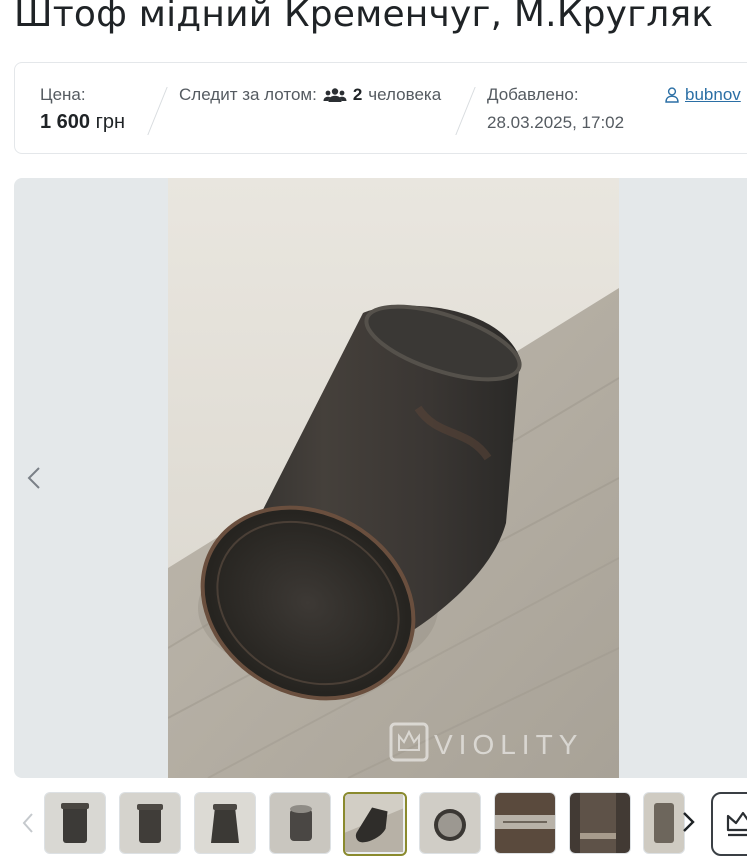 The height and width of the screenshot is (856, 747). What do you see at coordinates (110, 122) in the screenshot?
I see `price-currency: грн` at bounding box center [110, 122].